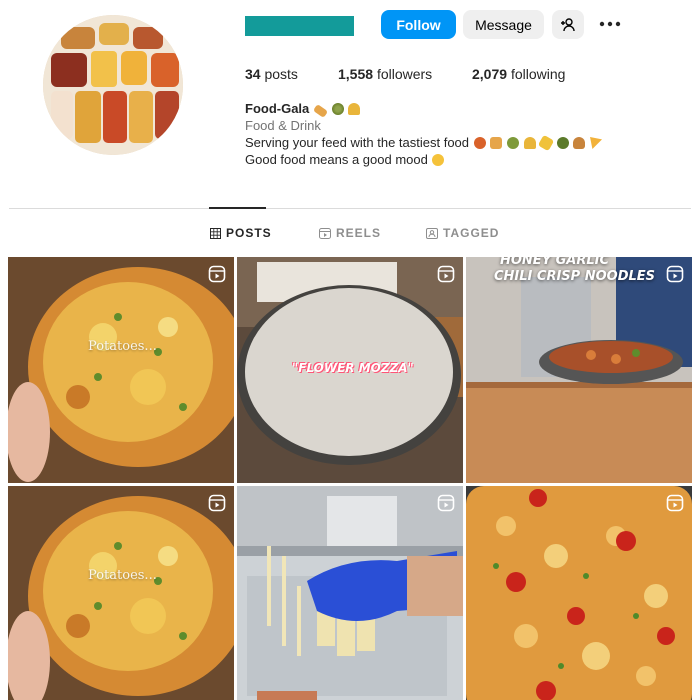 Image resolution: width=700 pixels, height=700 pixels. I want to click on bio-line-1: Serving your feed with the tastiest food, so click(357, 142).